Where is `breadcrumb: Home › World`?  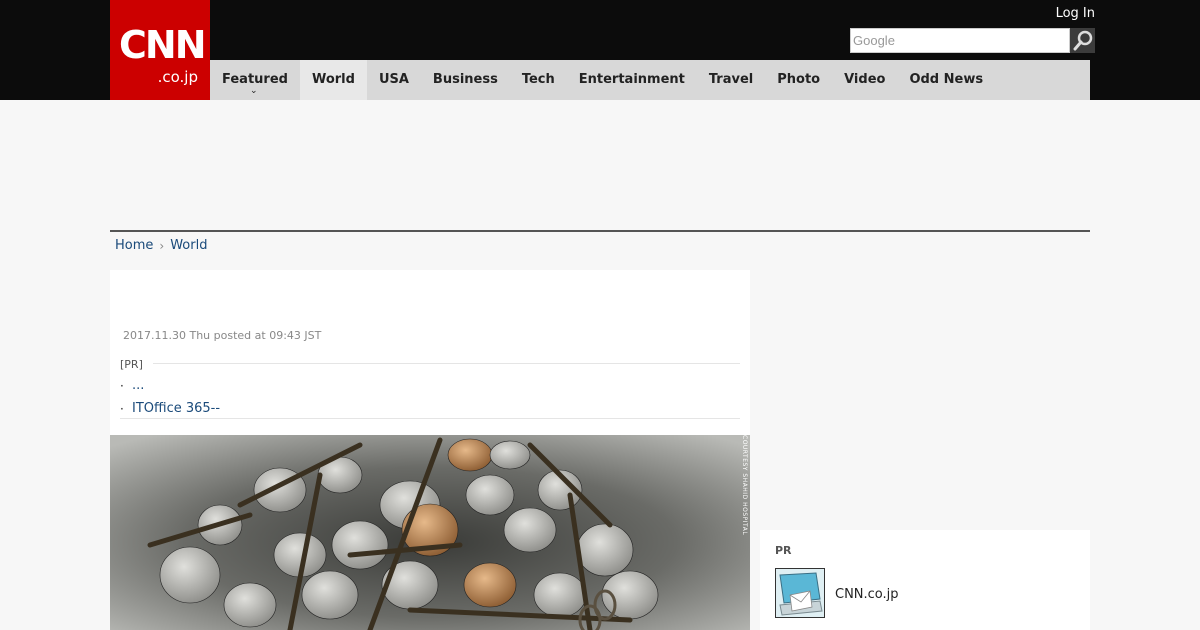 breadcrumb: Home › World is located at coordinates (161, 245).